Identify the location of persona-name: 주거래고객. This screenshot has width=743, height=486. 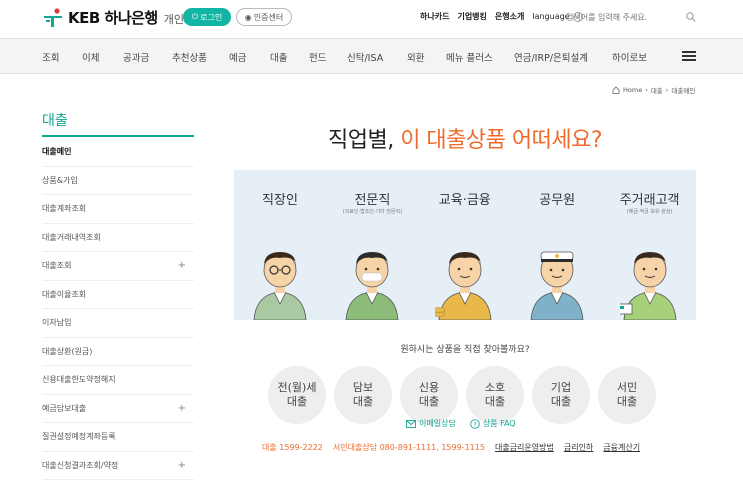
(649, 200).